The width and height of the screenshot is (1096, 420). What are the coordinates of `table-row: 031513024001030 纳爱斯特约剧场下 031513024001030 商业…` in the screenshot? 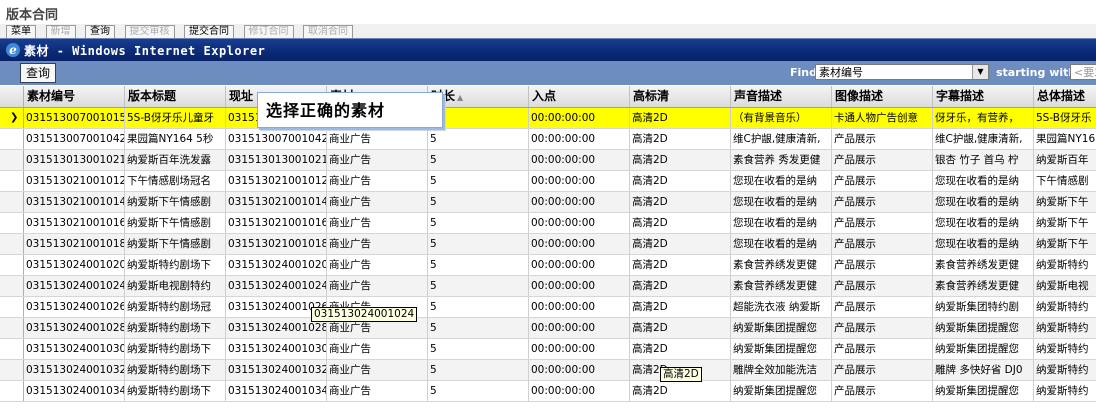 It's located at (548, 349).